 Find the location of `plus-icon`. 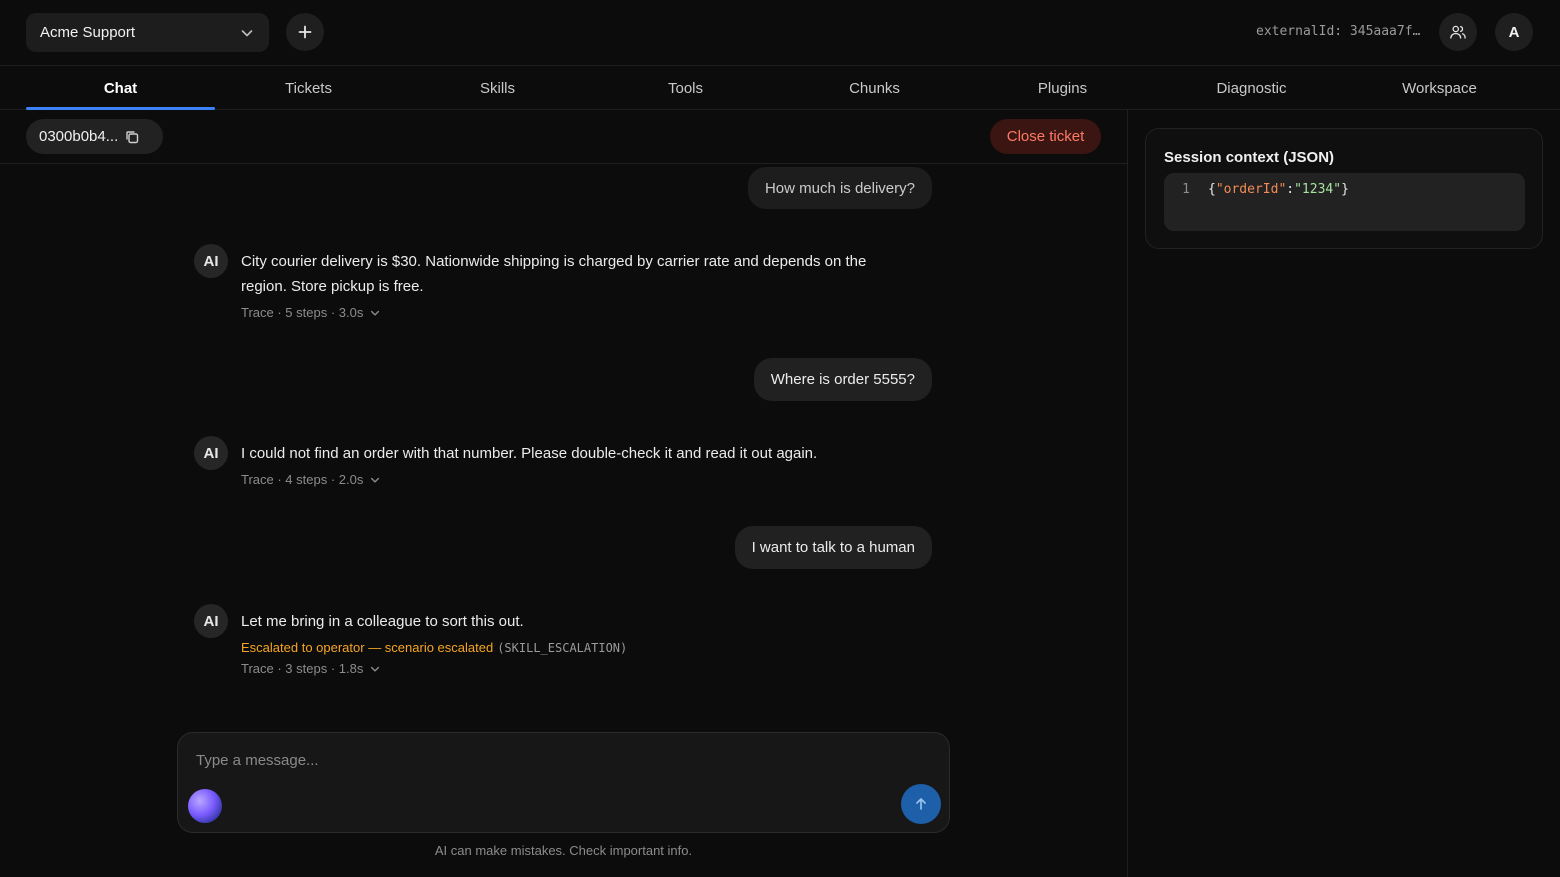

plus-icon is located at coordinates (305, 32).